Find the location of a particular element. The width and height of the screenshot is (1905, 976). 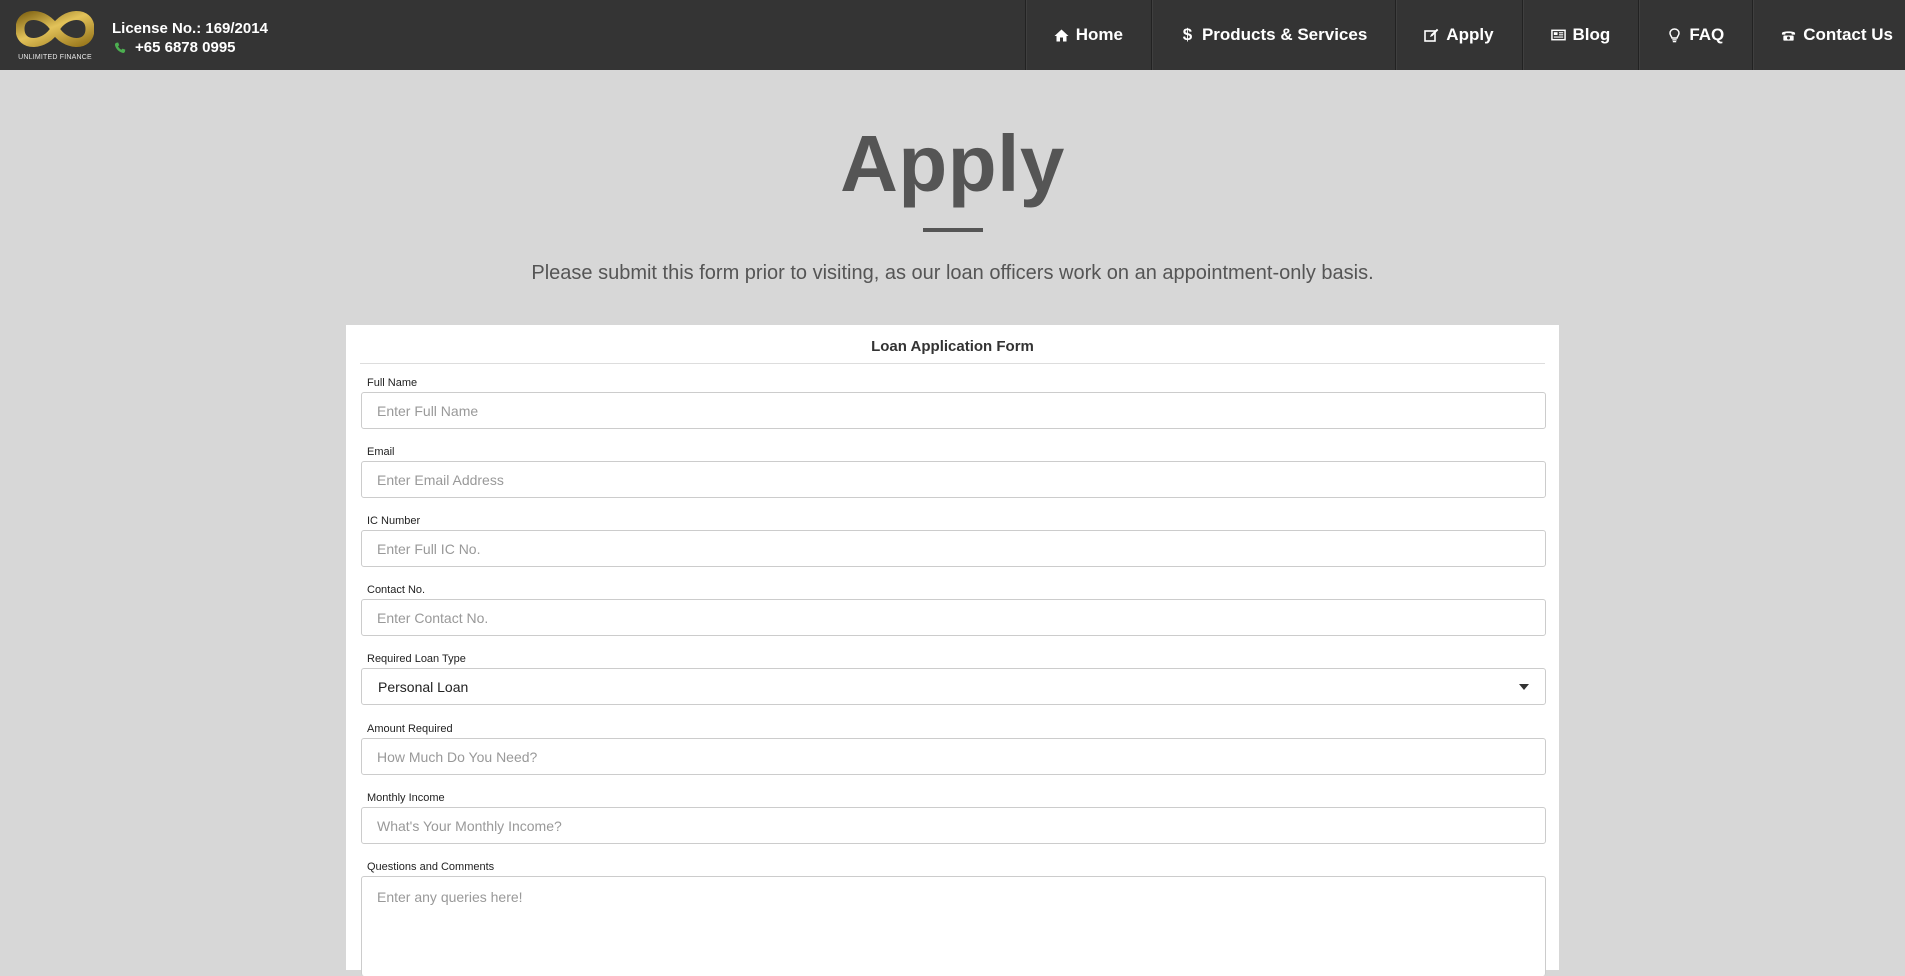

license-number: License No.: 169/2014 is located at coordinates (190, 28).